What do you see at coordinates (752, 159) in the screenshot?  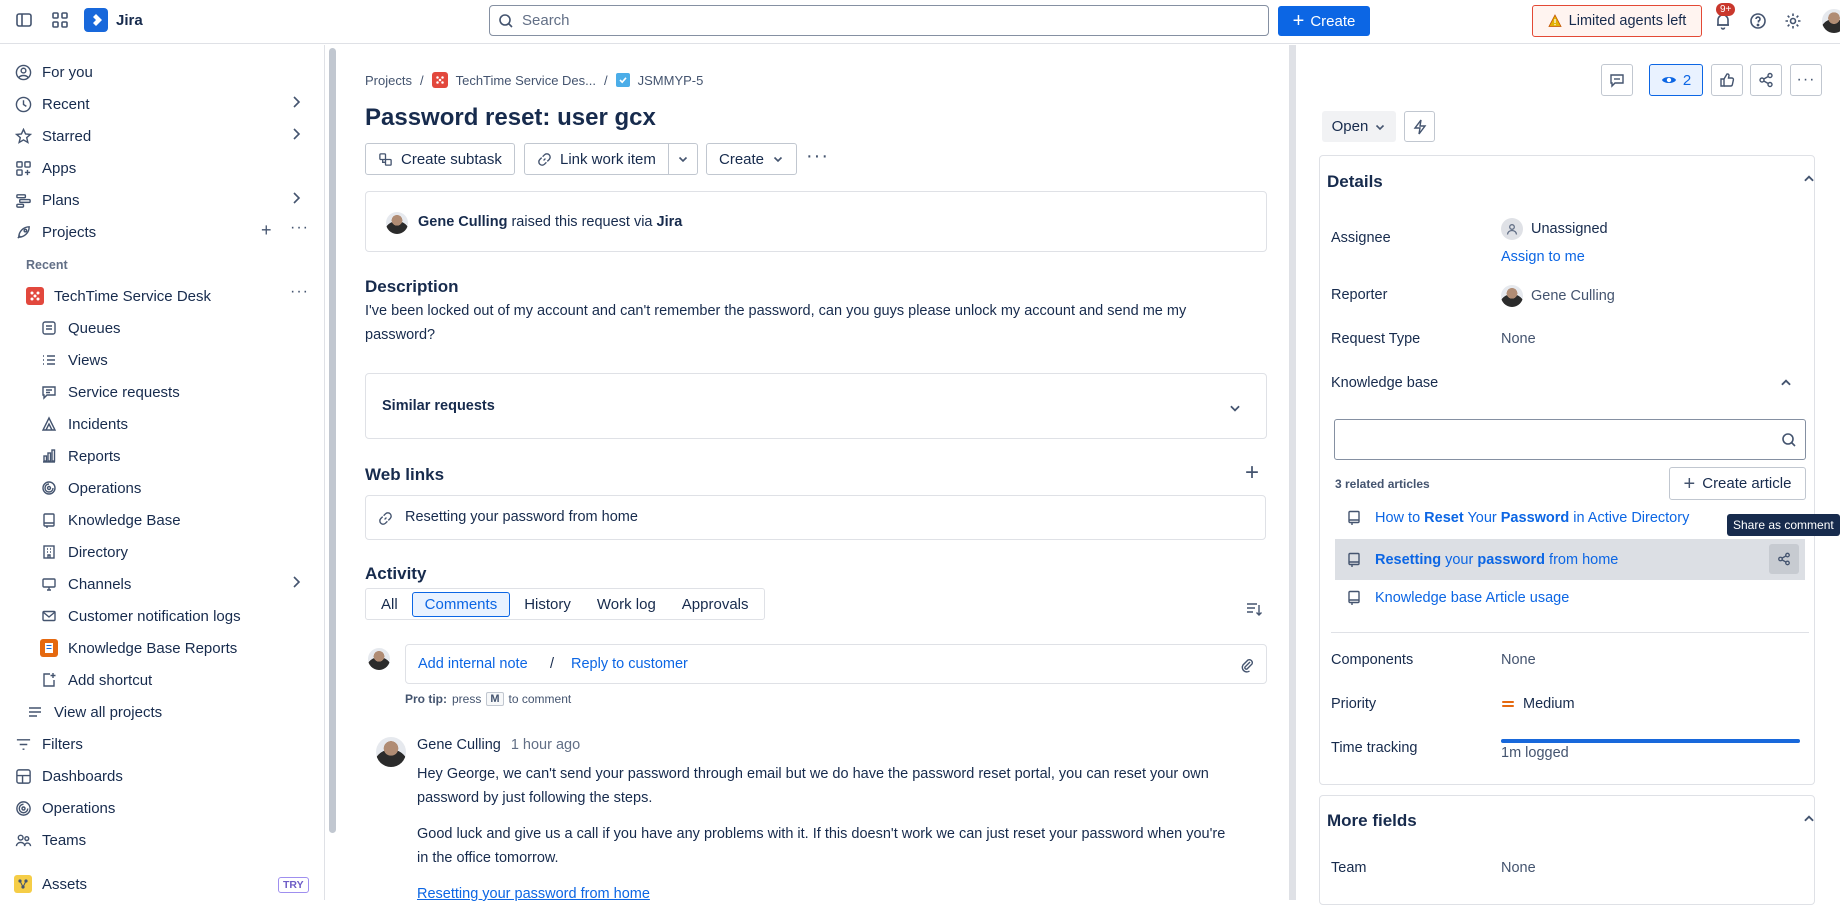 I see `create-menu-button: Create` at bounding box center [752, 159].